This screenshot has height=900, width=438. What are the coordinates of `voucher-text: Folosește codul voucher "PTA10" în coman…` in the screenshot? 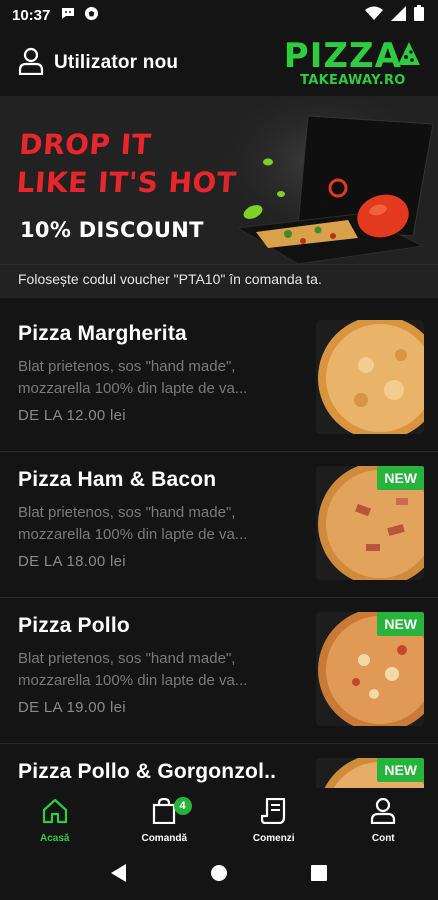 It's located at (219, 281).